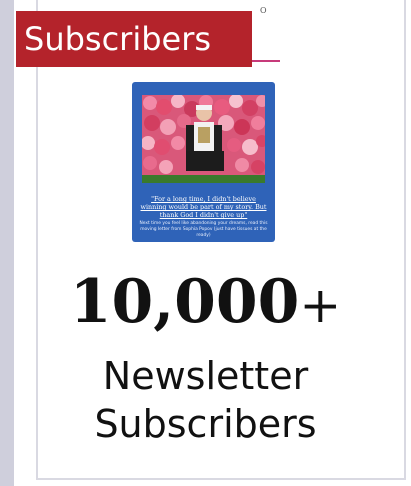  What do you see at coordinates (134, 39) in the screenshot?
I see `category-label: Subscribers` at bounding box center [134, 39].